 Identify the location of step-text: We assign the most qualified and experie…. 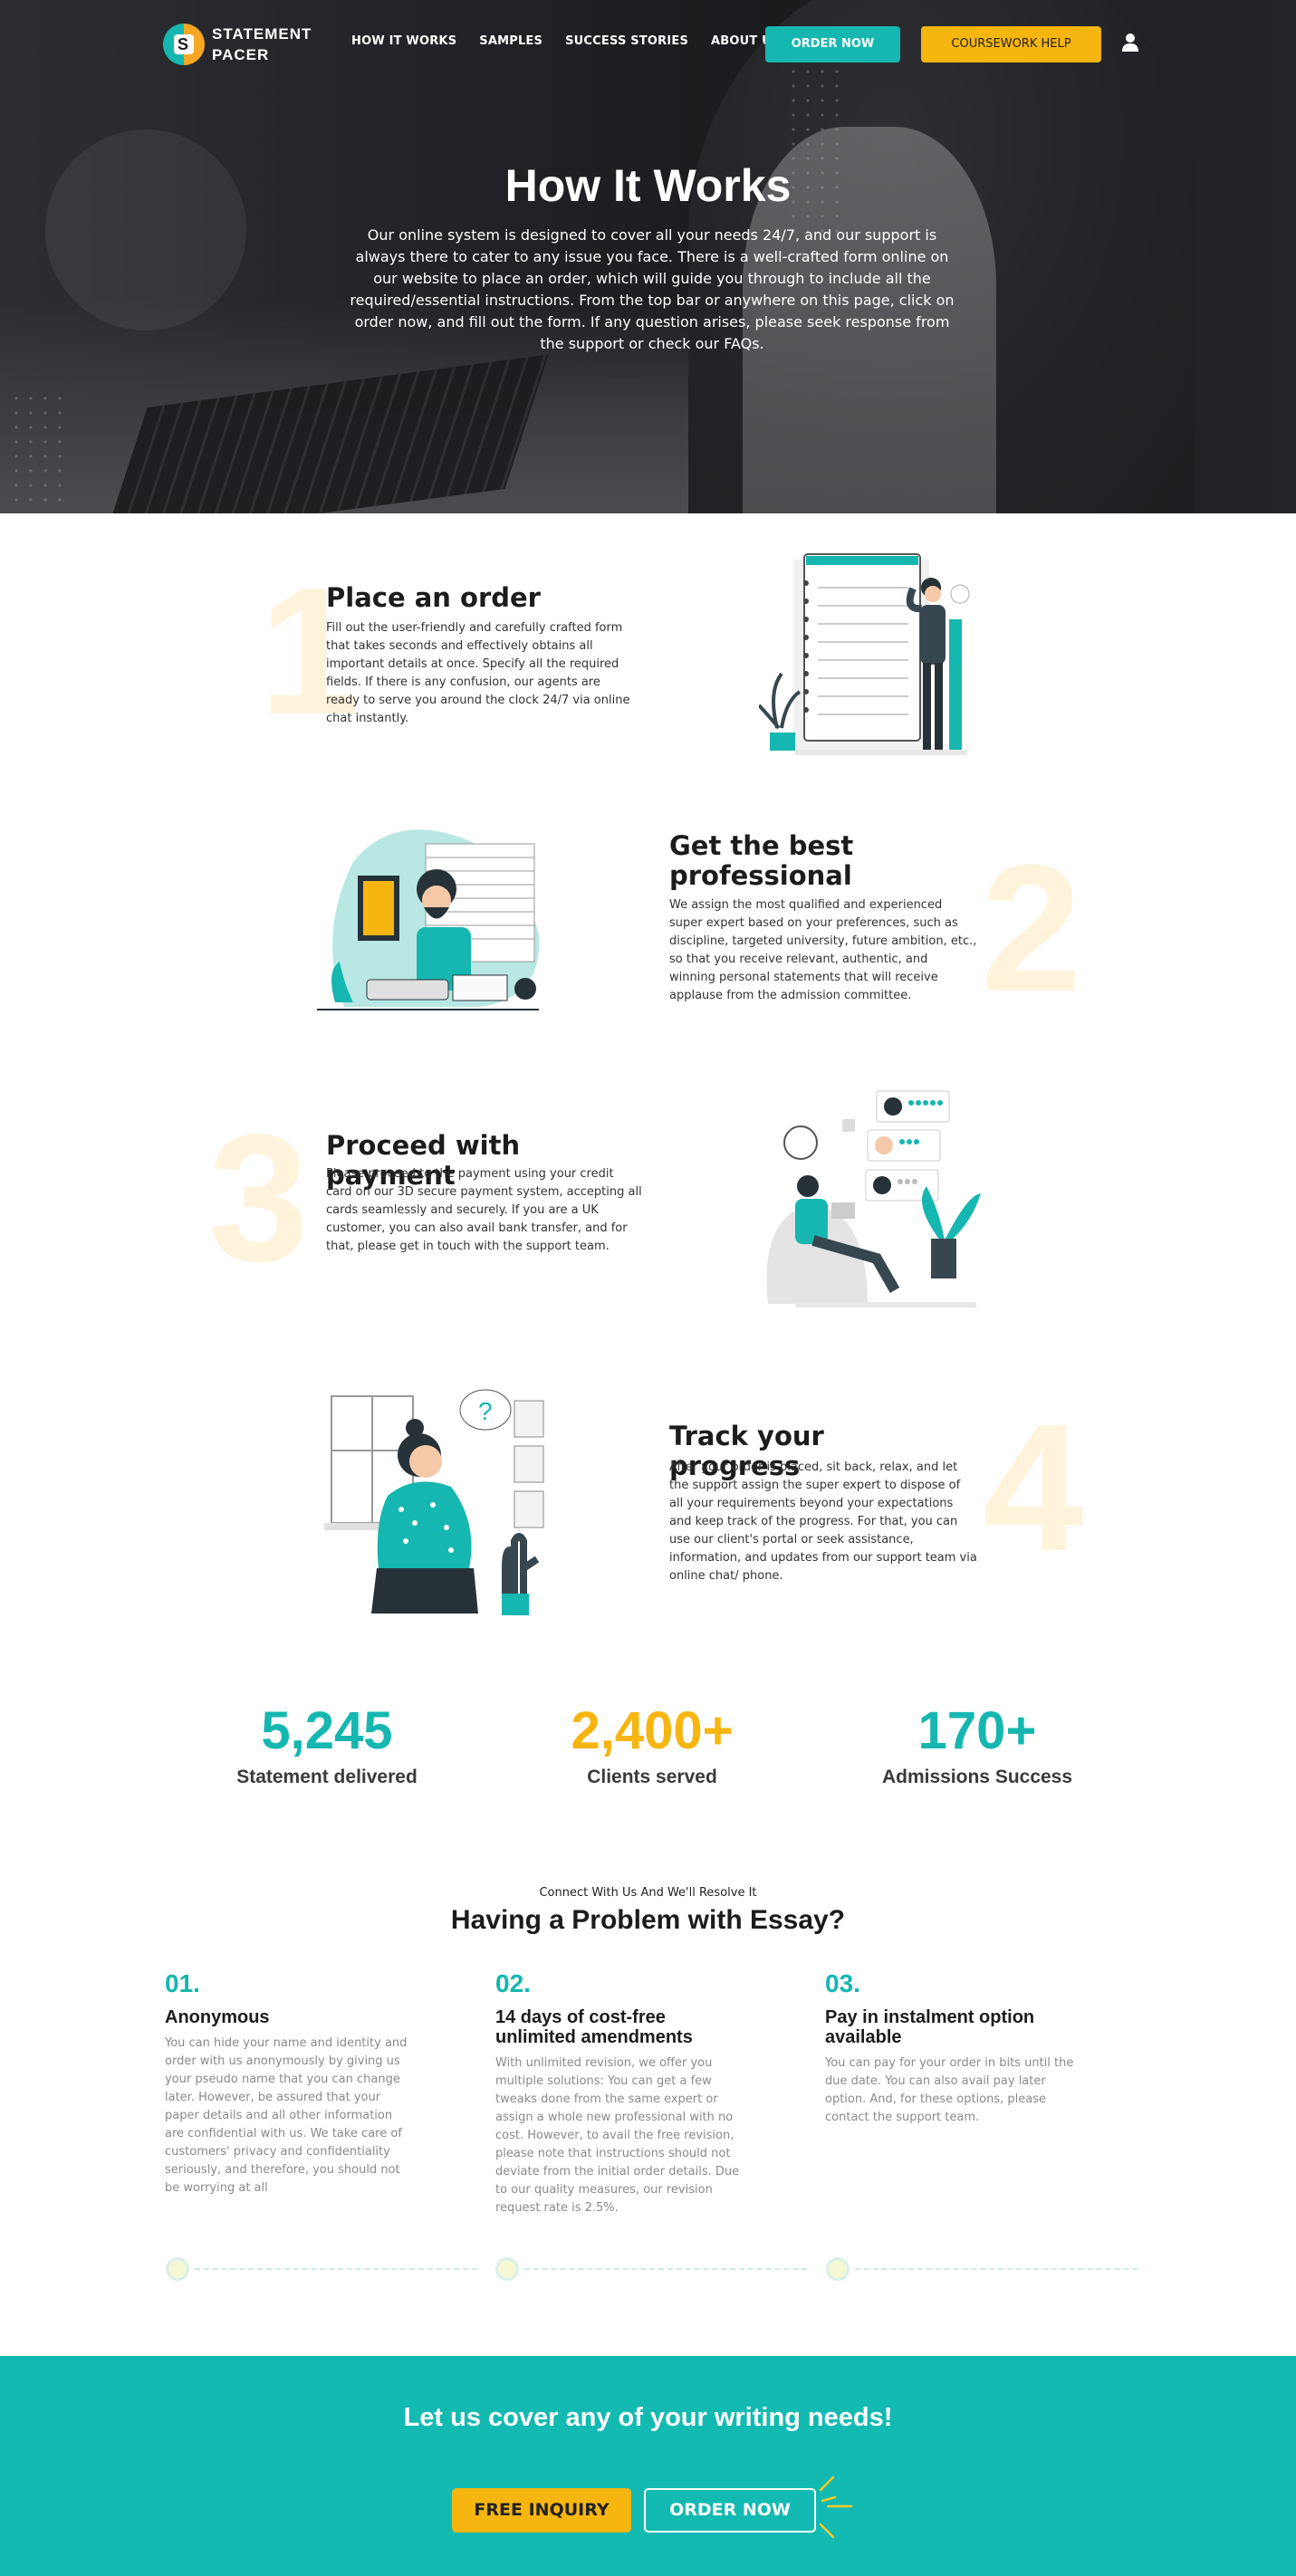
(823, 950).